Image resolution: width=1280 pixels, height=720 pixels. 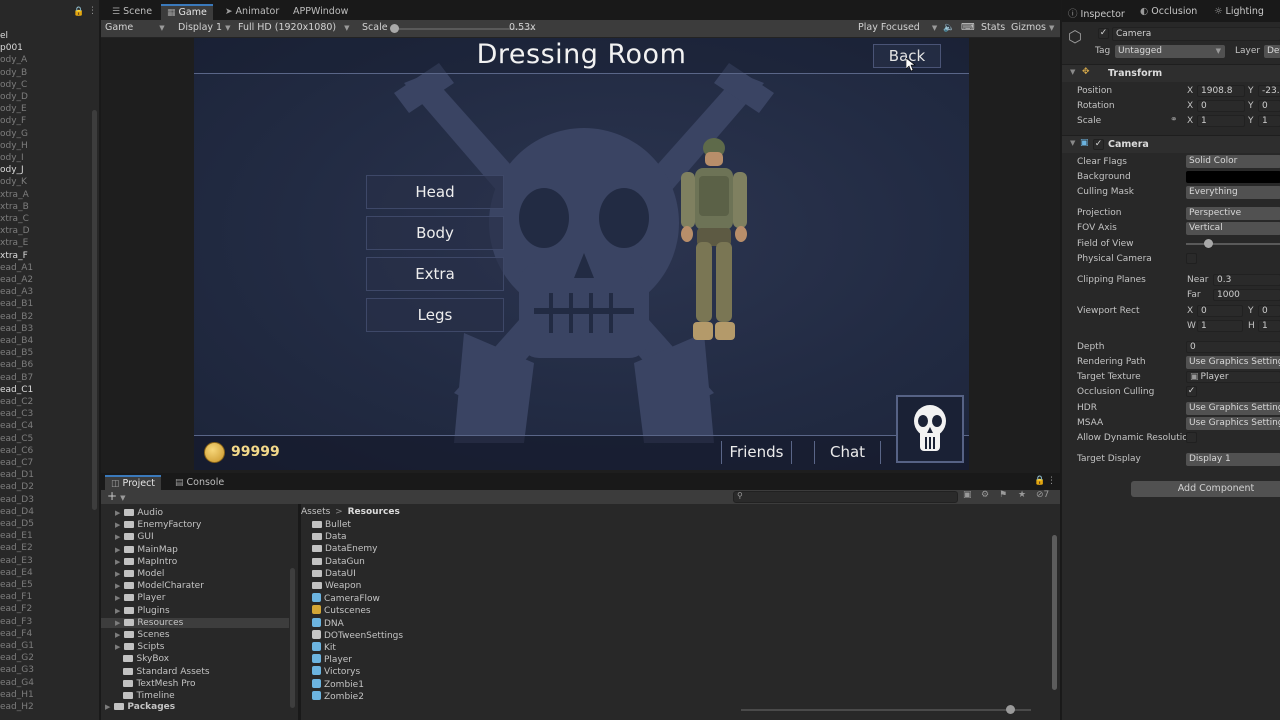 What do you see at coordinates (1269, 91) in the screenshot?
I see `position-y-field: -23.3` at bounding box center [1269, 91].